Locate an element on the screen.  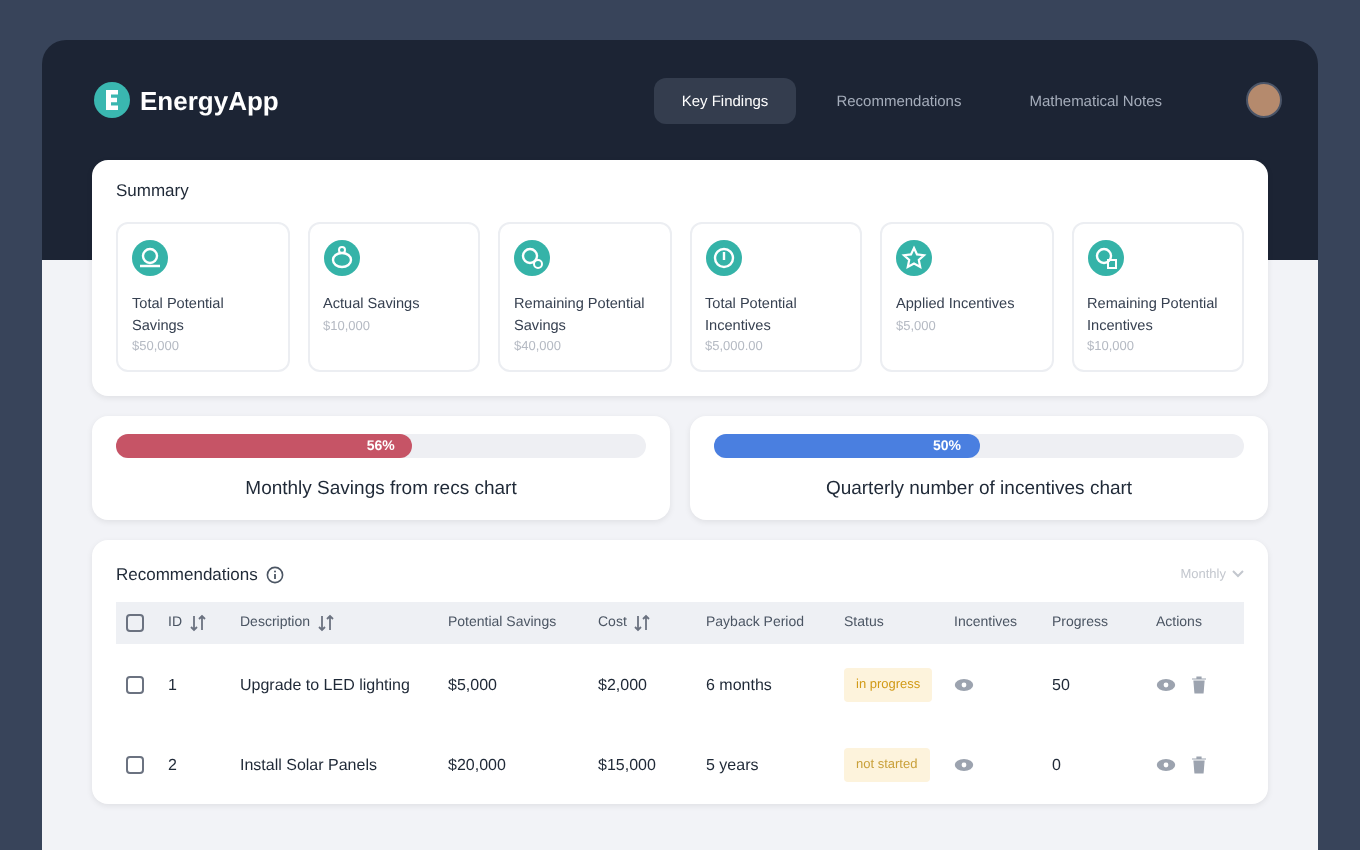
table-cell-text: $15,000 is located at coordinates (628, 764).